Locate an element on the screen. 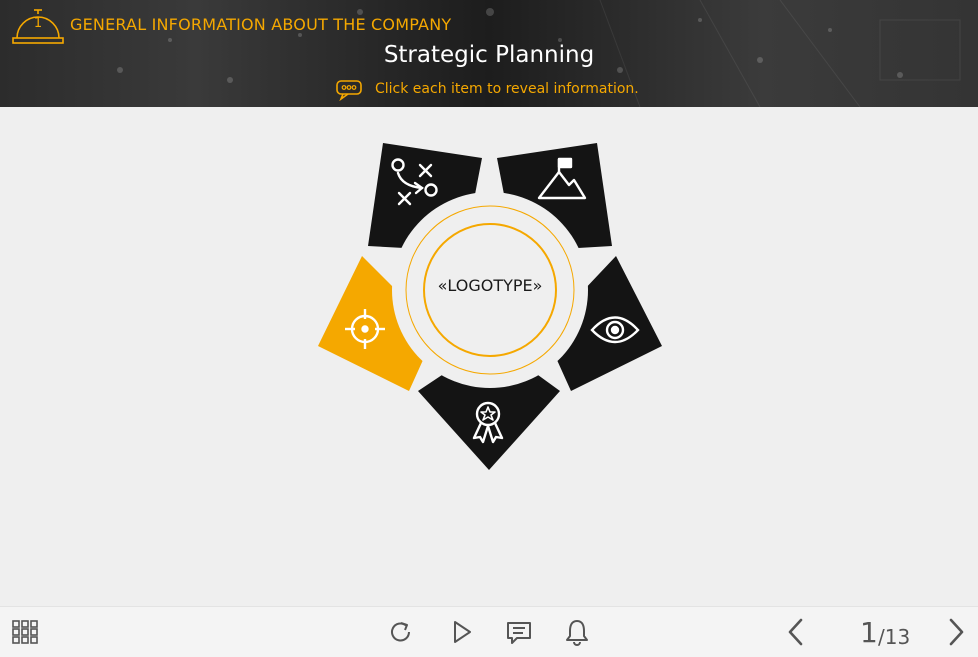 The width and height of the screenshot is (978, 657). notifications-button is located at coordinates (577, 632).